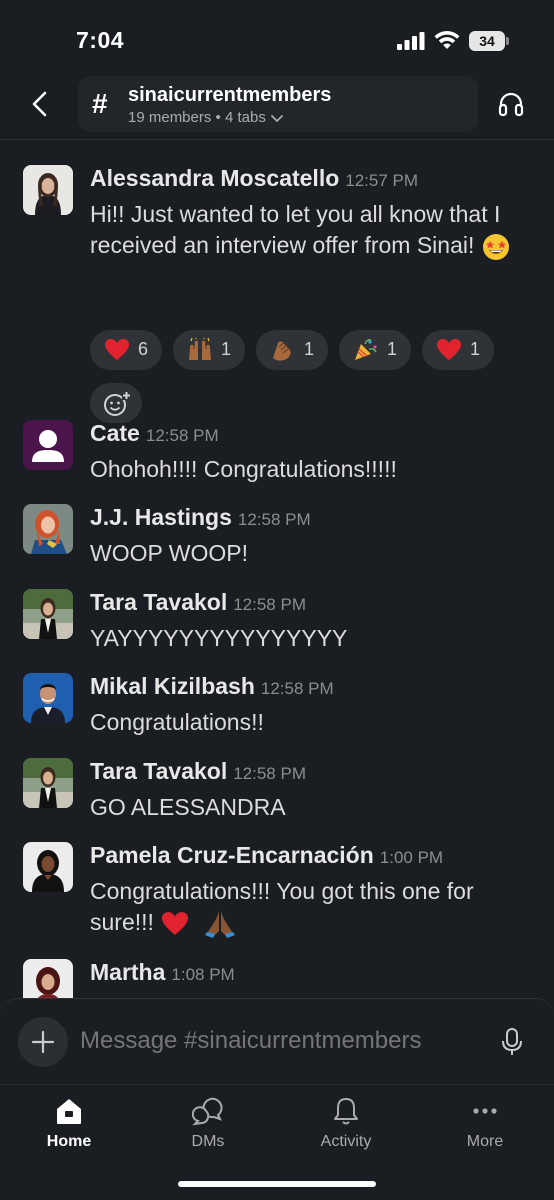  Describe the element at coordinates (188, 807) in the screenshot. I see `message-text: GO ALESSANDRA` at that location.